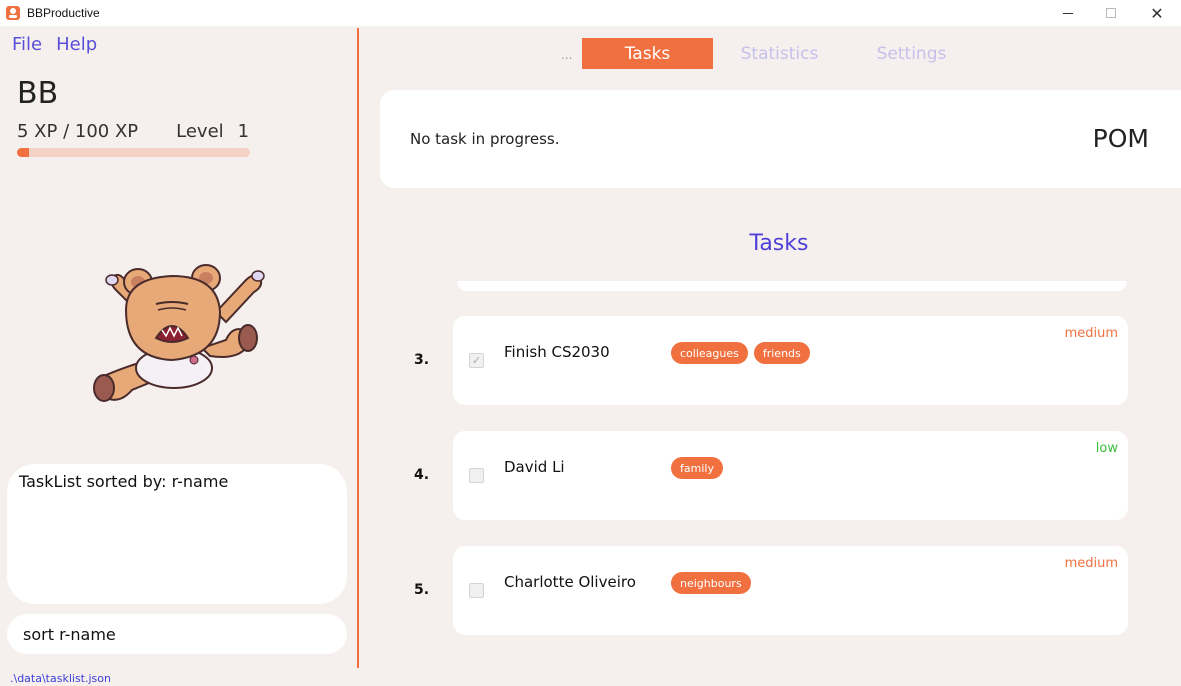 The height and width of the screenshot is (686, 1181). I want to click on task-card: 5. Charlotte Oliveiro neighbours medium, so click(771, 590).